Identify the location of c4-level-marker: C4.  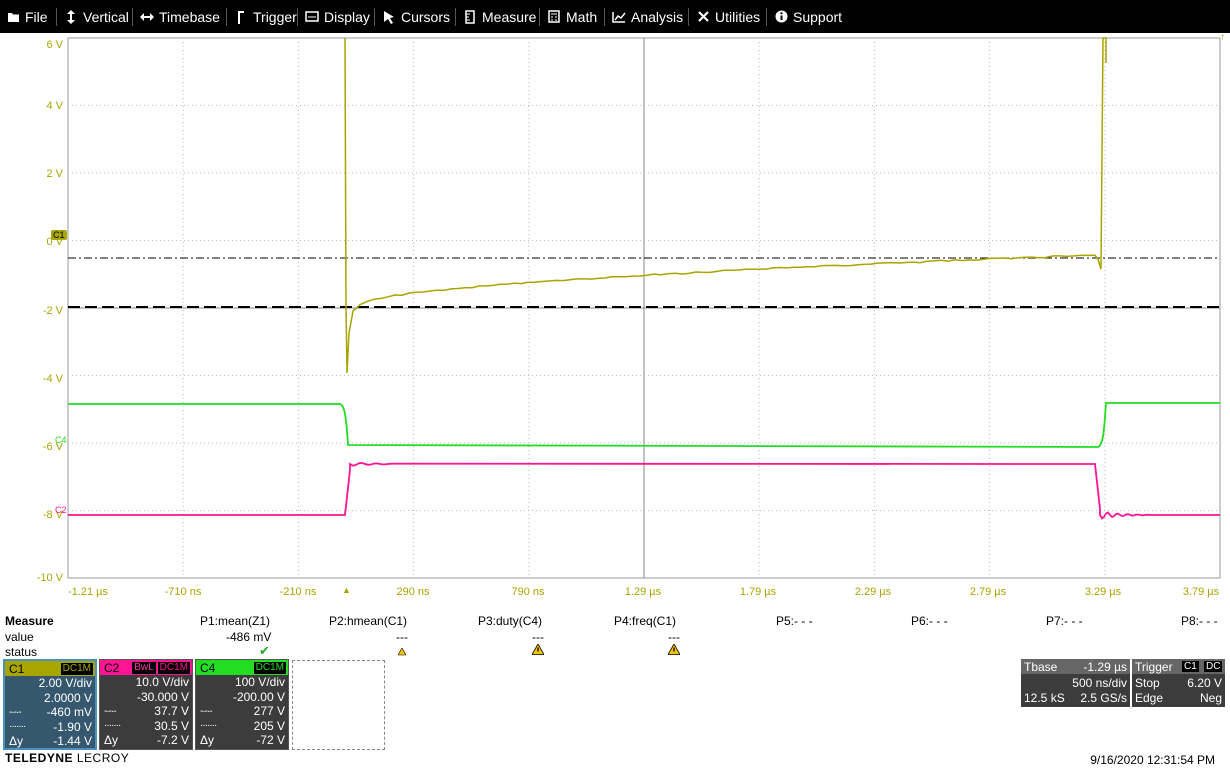
(61, 440).